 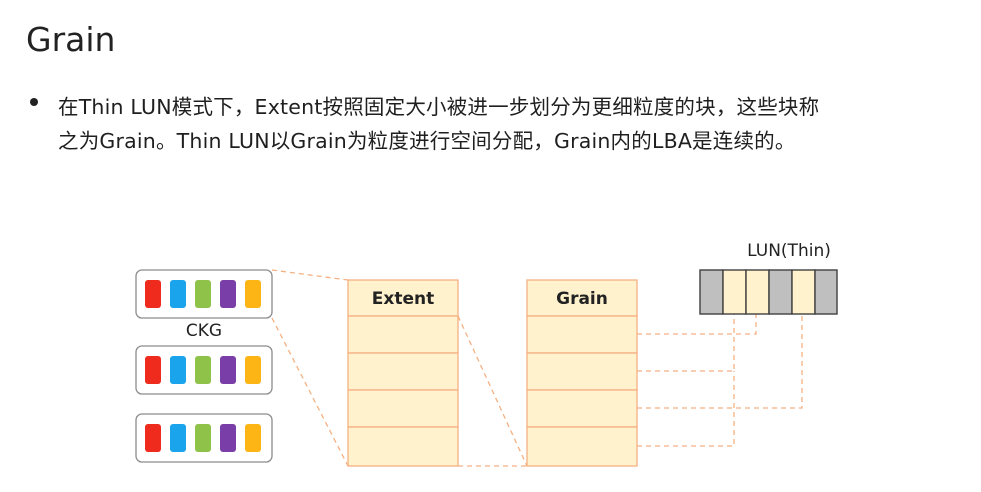 What do you see at coordinates (204, 331) in the screenshot?
I see `ckg-label: CKG` at bounding box center [204, 331].